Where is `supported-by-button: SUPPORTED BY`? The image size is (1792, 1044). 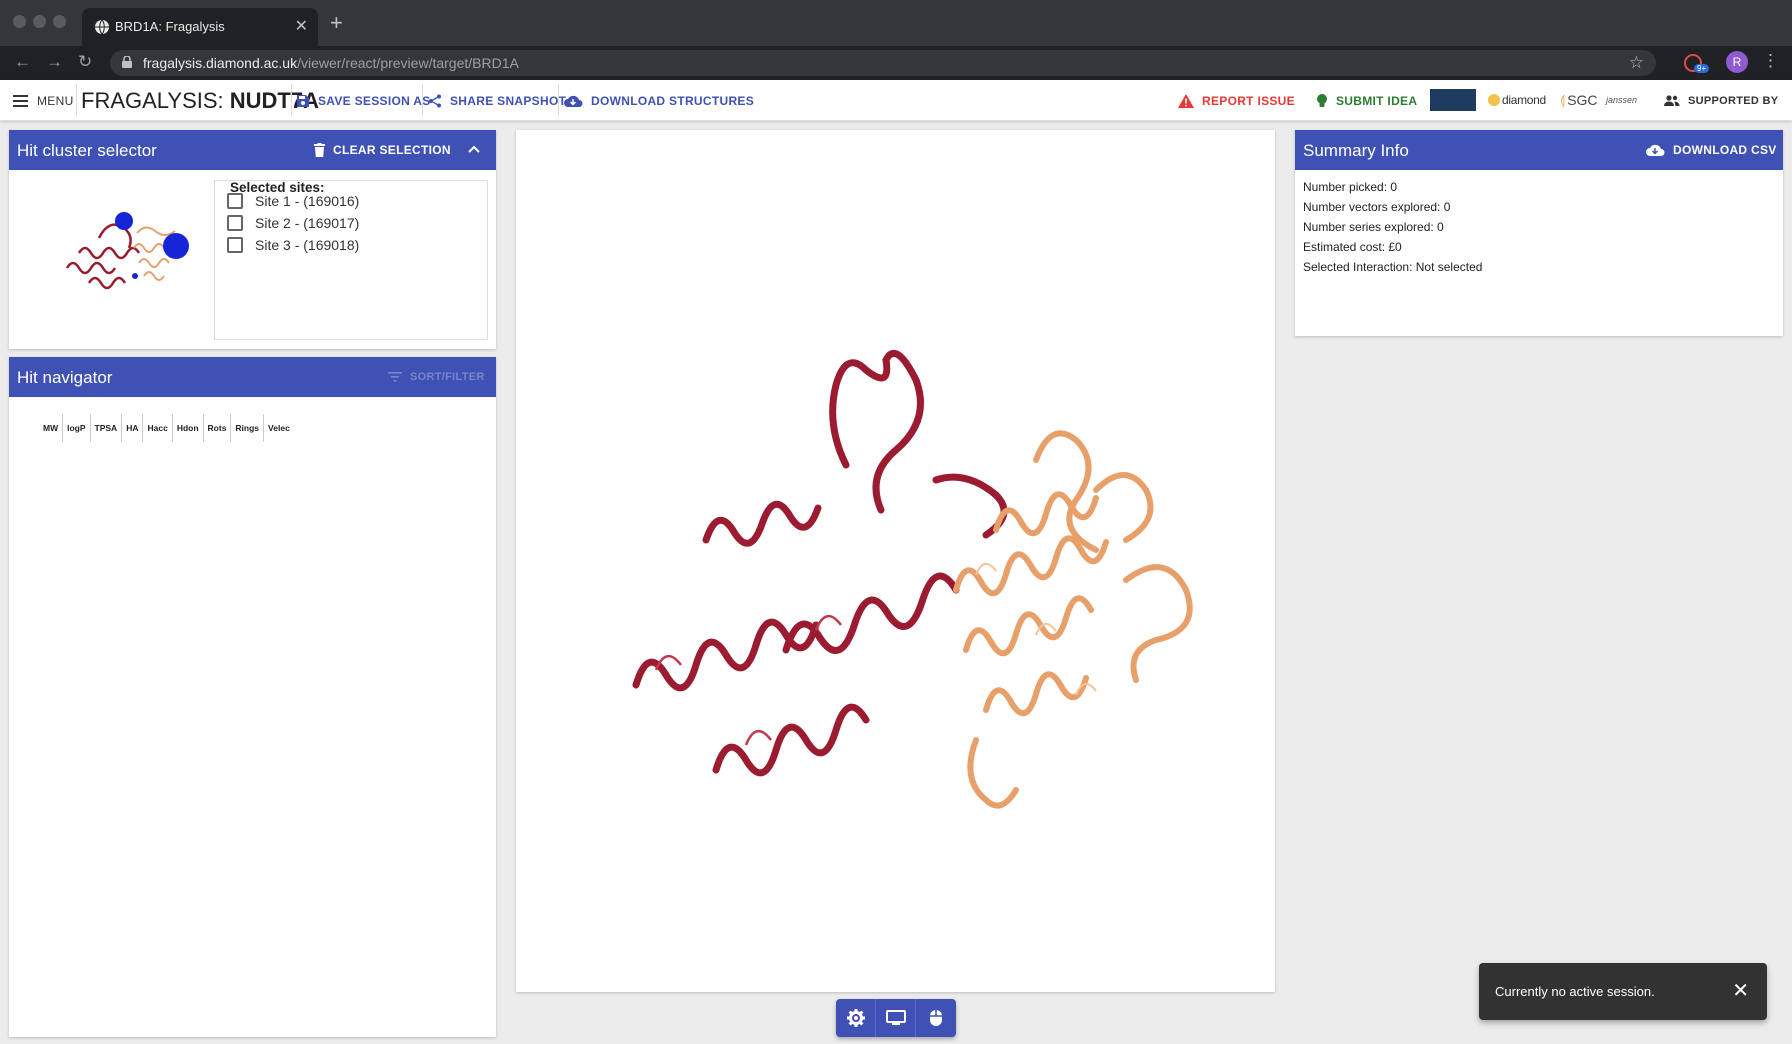 supported-by-button: SUPPORTED BY is located at coordinates (1721, 100).